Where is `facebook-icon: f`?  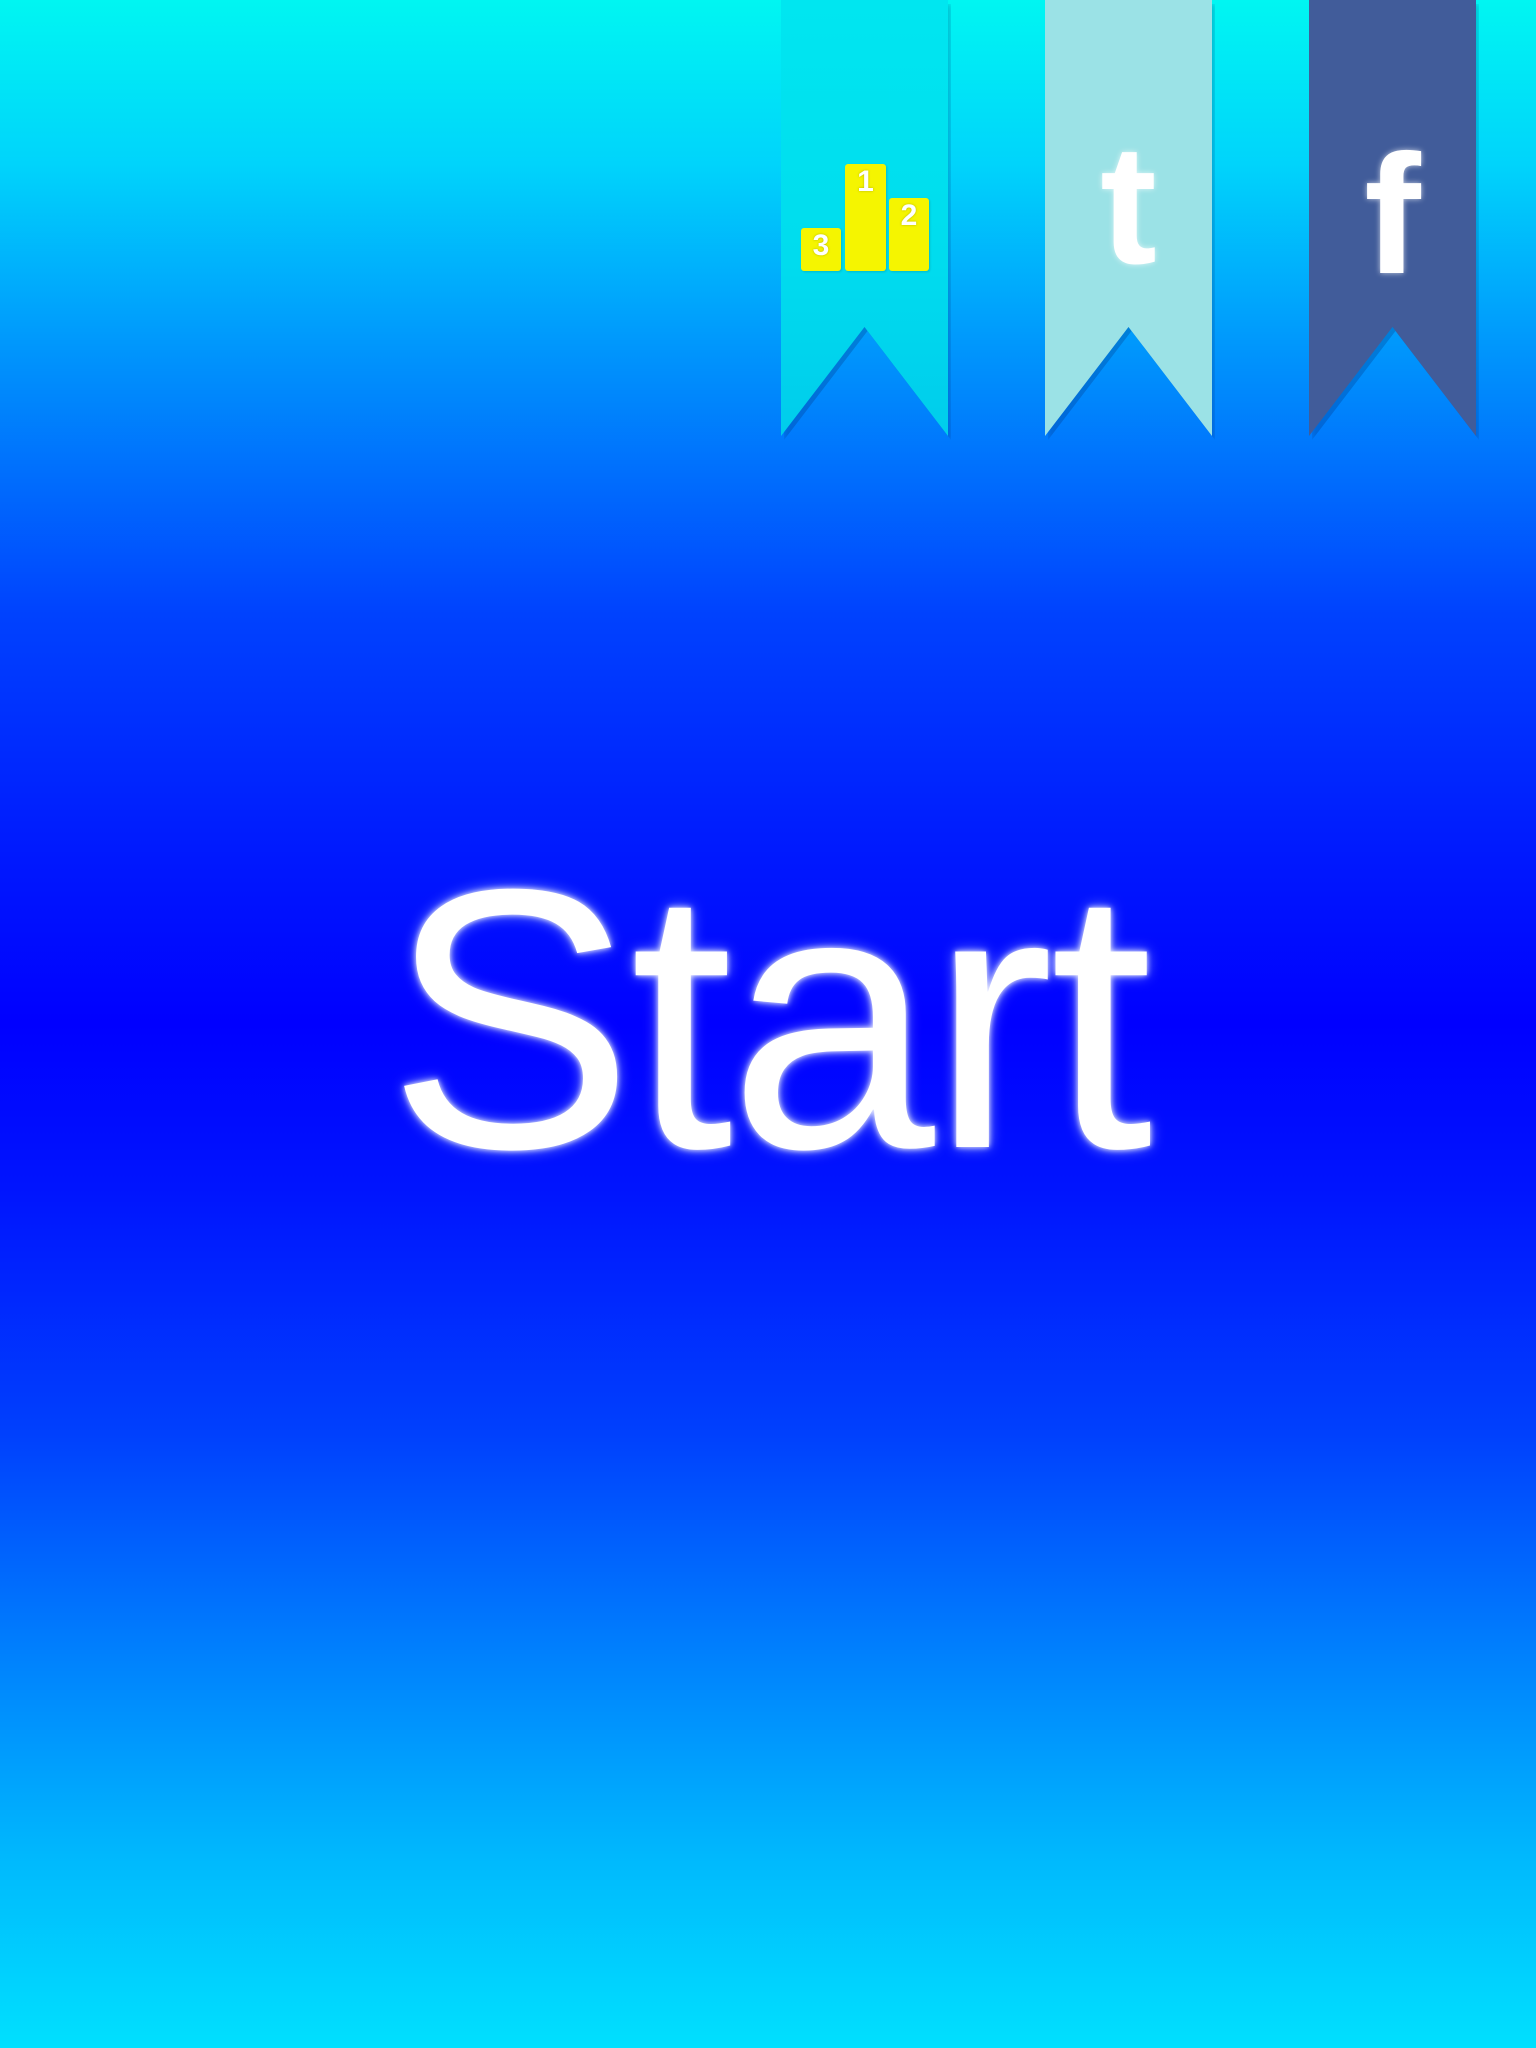
facebook-icon: f is located at coordinates (1392, 215).